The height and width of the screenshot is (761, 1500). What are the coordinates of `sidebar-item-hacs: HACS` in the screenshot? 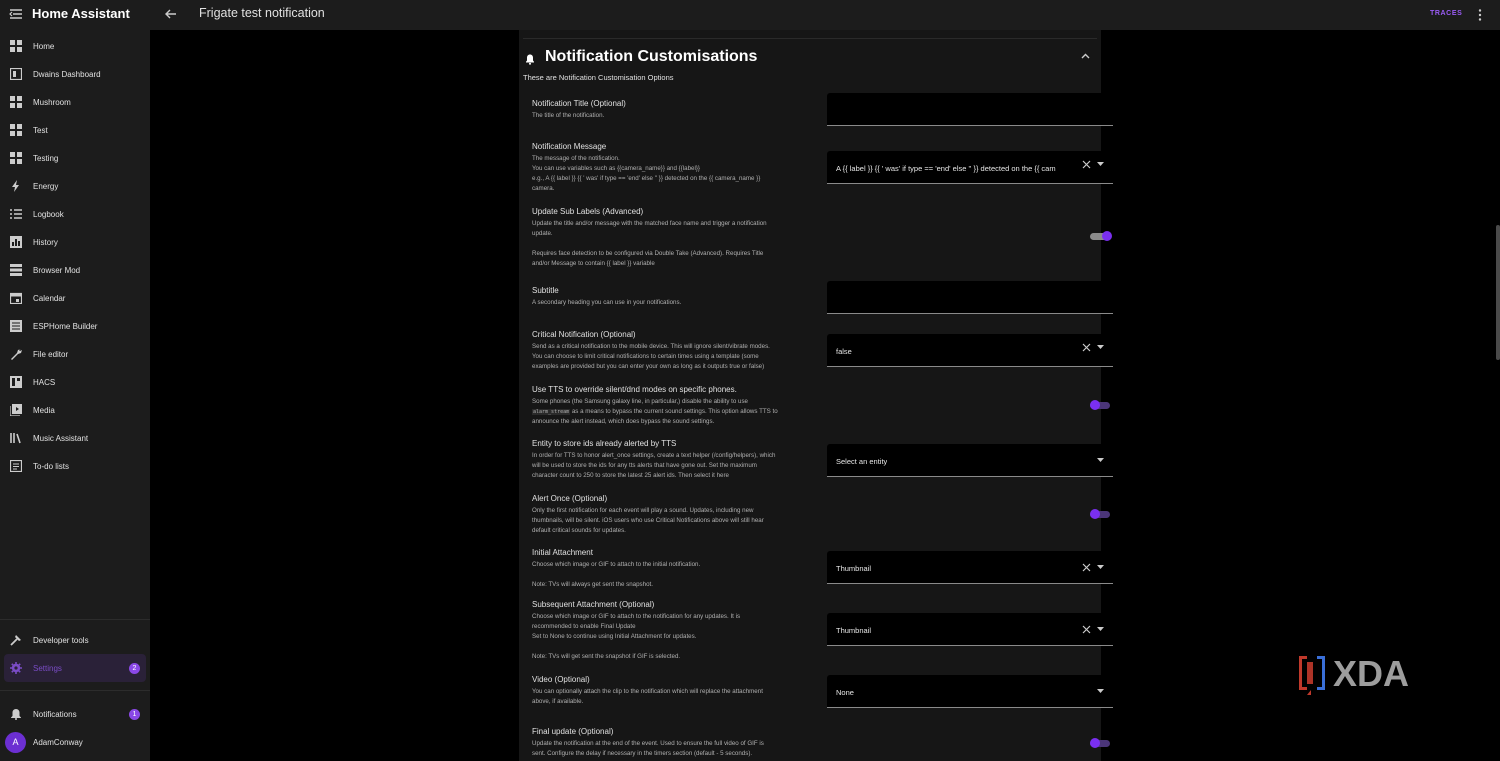 It's located at (75, 382).